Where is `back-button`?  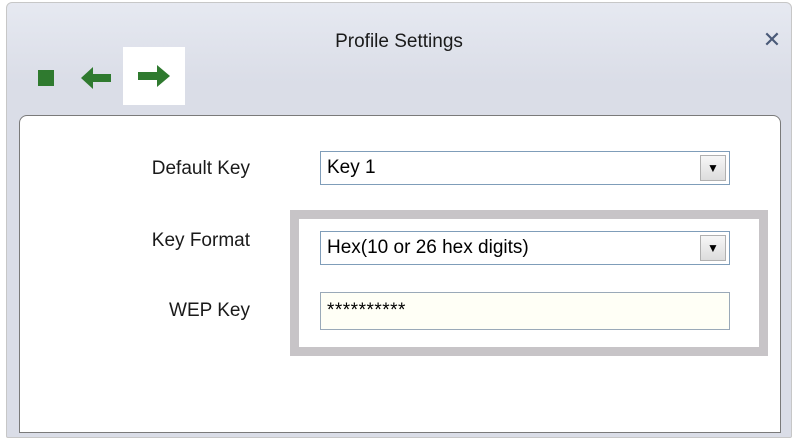 back-button is located at coordinates (96, 78).